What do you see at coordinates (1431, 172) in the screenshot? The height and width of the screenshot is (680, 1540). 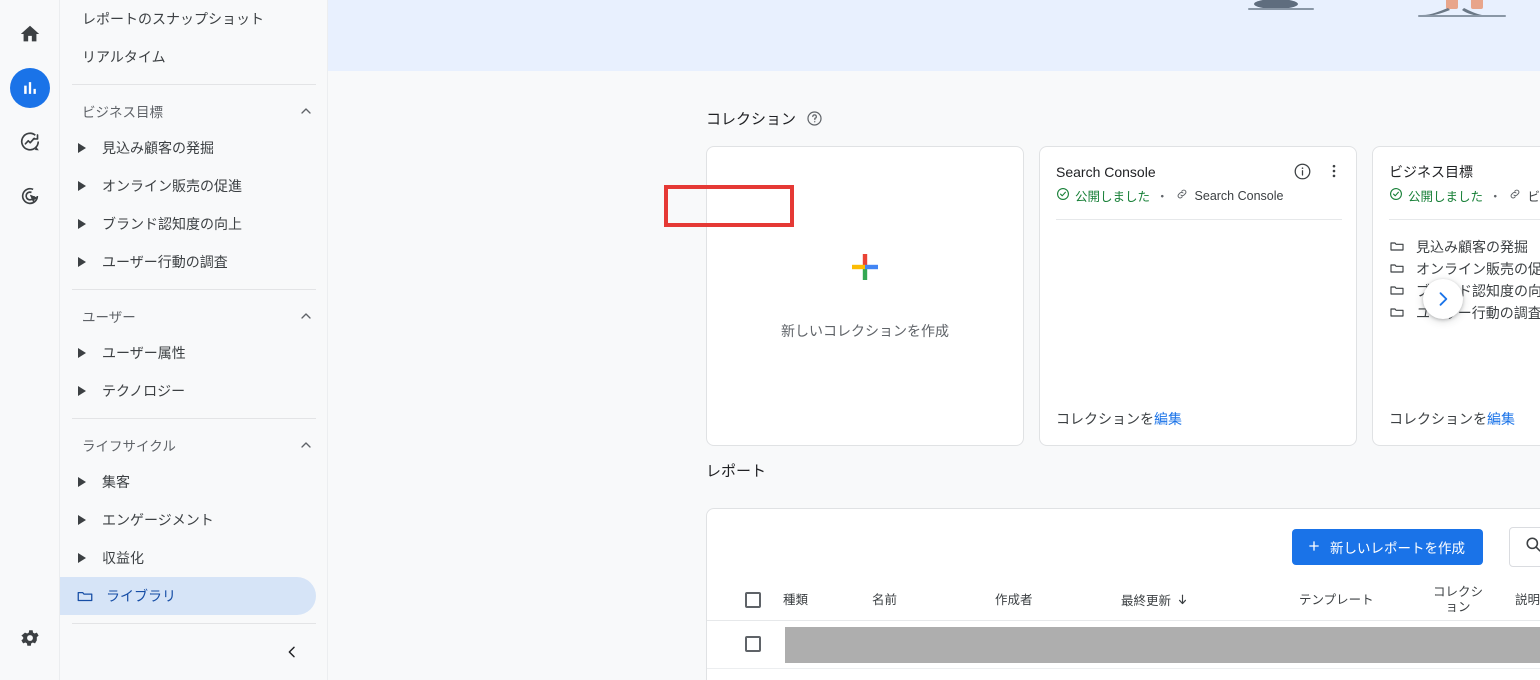 I see `card-title: ビジネス目標` at bounding box center [1431, 172].